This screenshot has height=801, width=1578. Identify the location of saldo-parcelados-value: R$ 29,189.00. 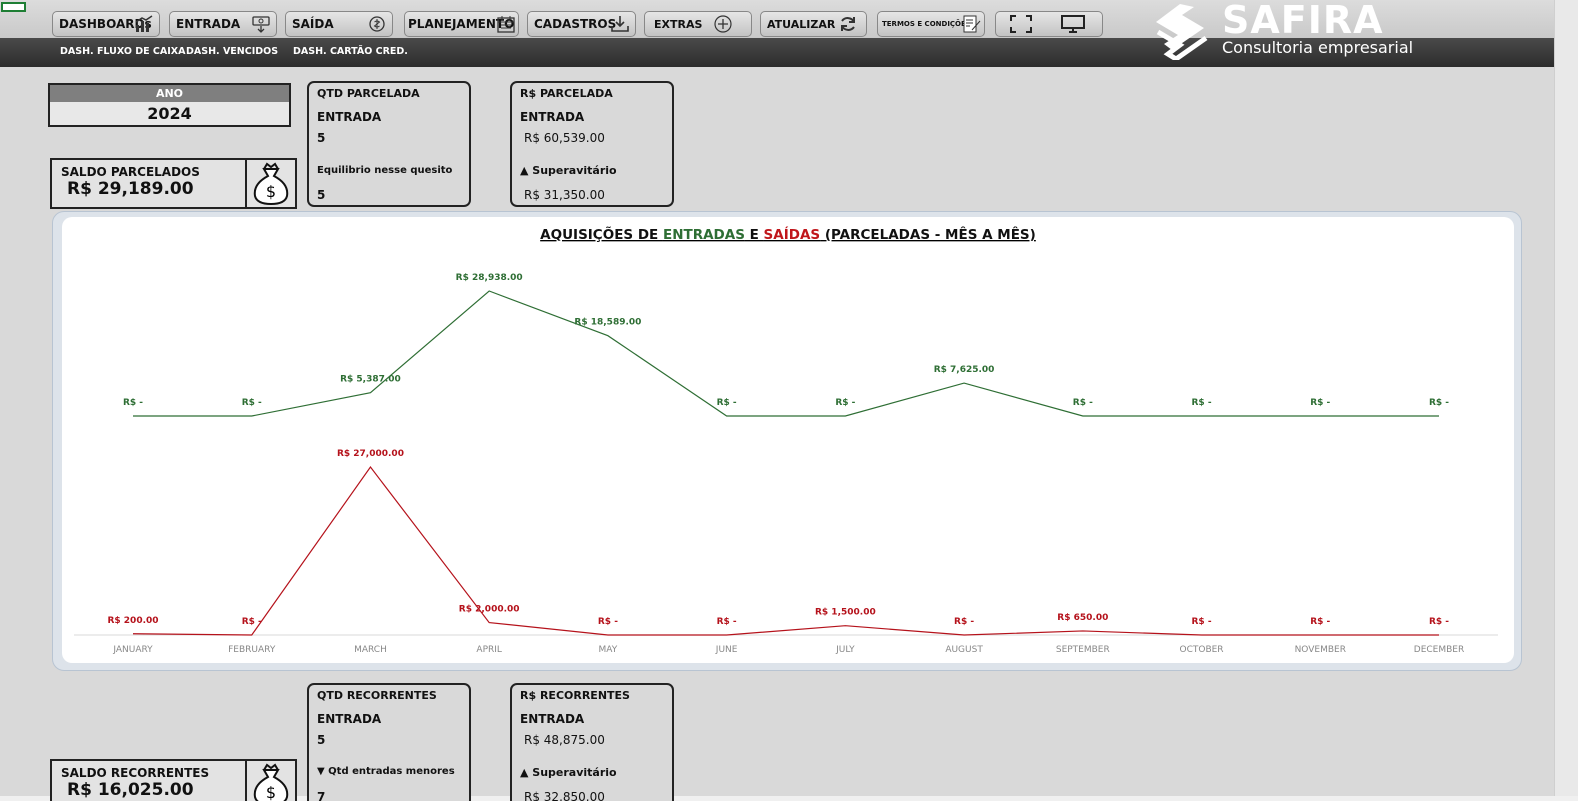
(130, 189).